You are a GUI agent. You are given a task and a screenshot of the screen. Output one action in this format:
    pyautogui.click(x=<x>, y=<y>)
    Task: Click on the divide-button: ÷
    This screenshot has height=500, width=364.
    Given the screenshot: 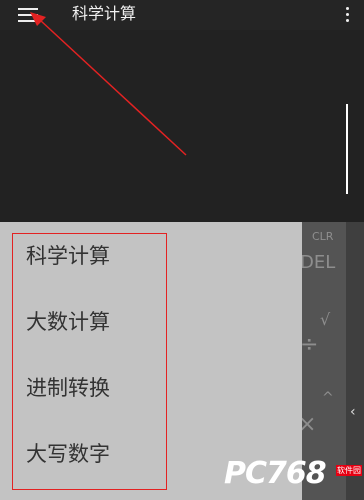 What is the action you would take?
    pyautogui.click(x=309, y=344)
    